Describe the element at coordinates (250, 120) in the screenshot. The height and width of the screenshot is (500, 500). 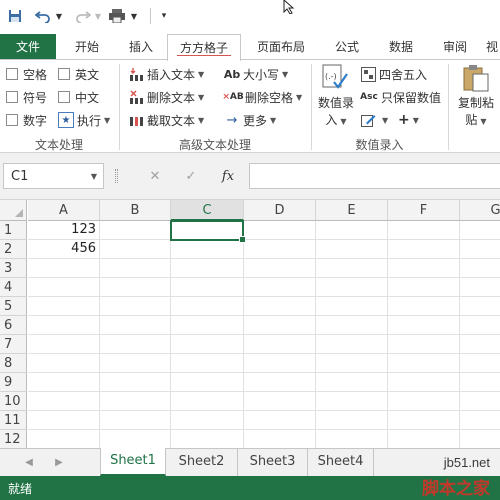
I see `more-button: → 更多 ▼` at that location.